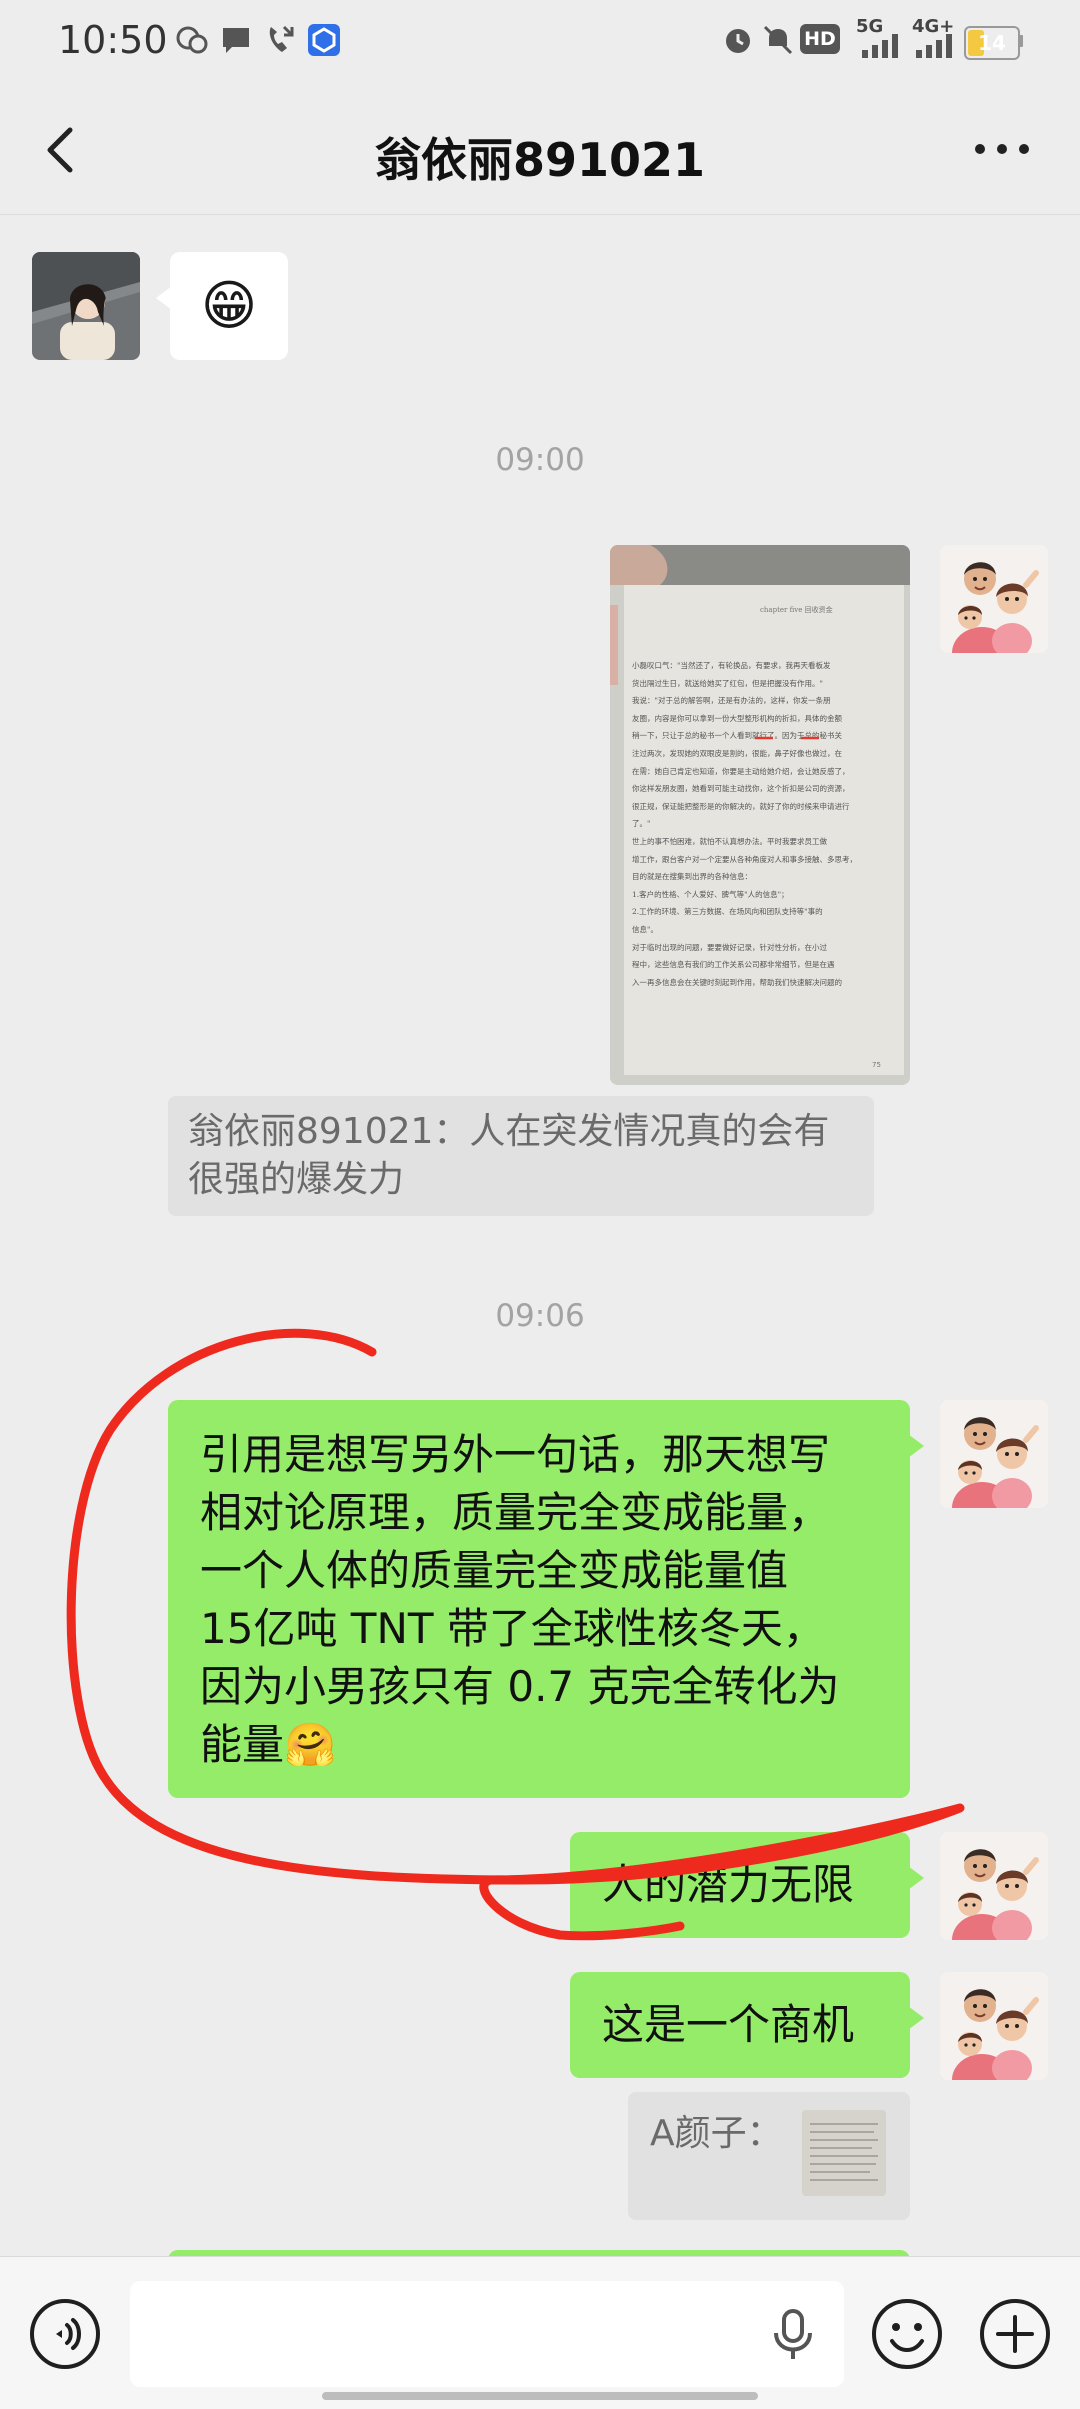 Image resolution: width=1080 pixels, height=2409 pixels. I want to click on sent-message-text: 人的潜力无限, so click(728, 1884).